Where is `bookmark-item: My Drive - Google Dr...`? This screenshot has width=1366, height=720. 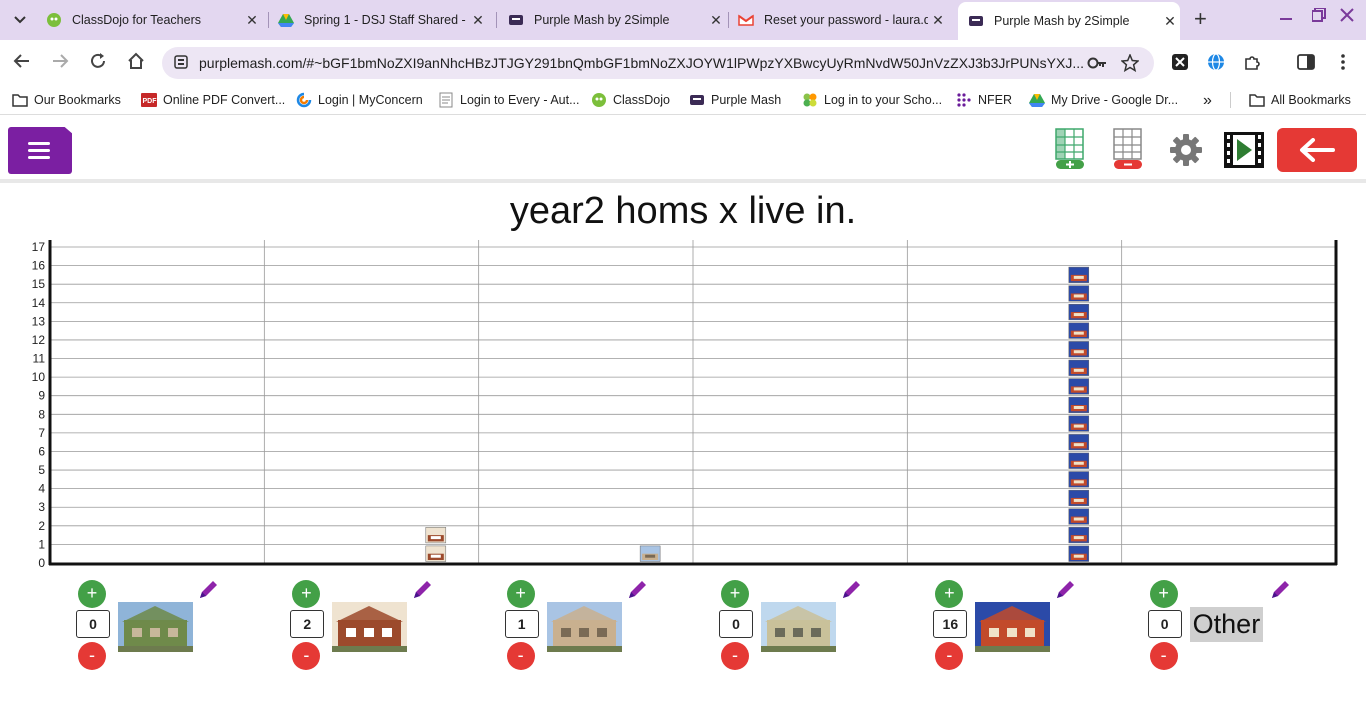
bookmark-item: My Drive - Google Dr... is located at coordinates (1103, 100).